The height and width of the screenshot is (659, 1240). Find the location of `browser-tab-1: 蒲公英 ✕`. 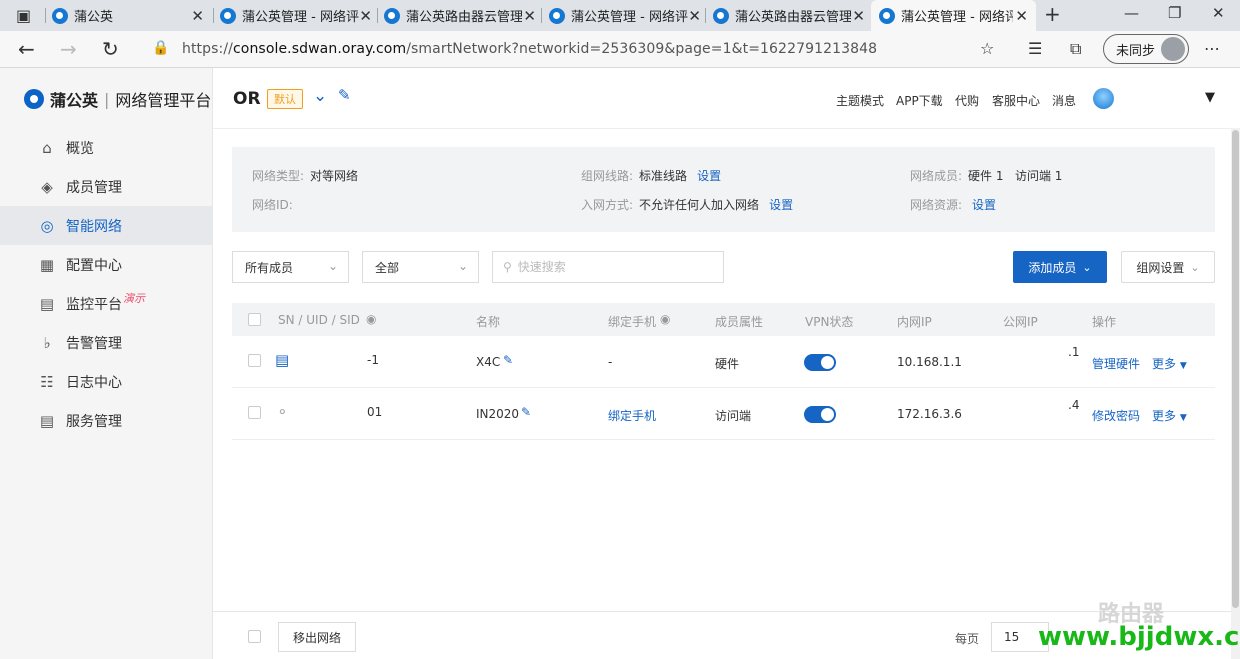

browser-tab-1: 蒲公英 ✕ is located at coordinates (132, 15).